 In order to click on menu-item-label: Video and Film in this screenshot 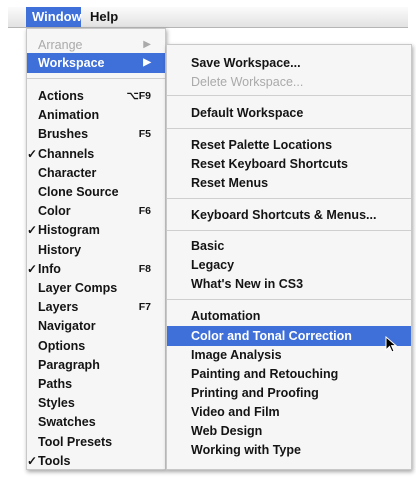, I will do `click(235, 412)`.